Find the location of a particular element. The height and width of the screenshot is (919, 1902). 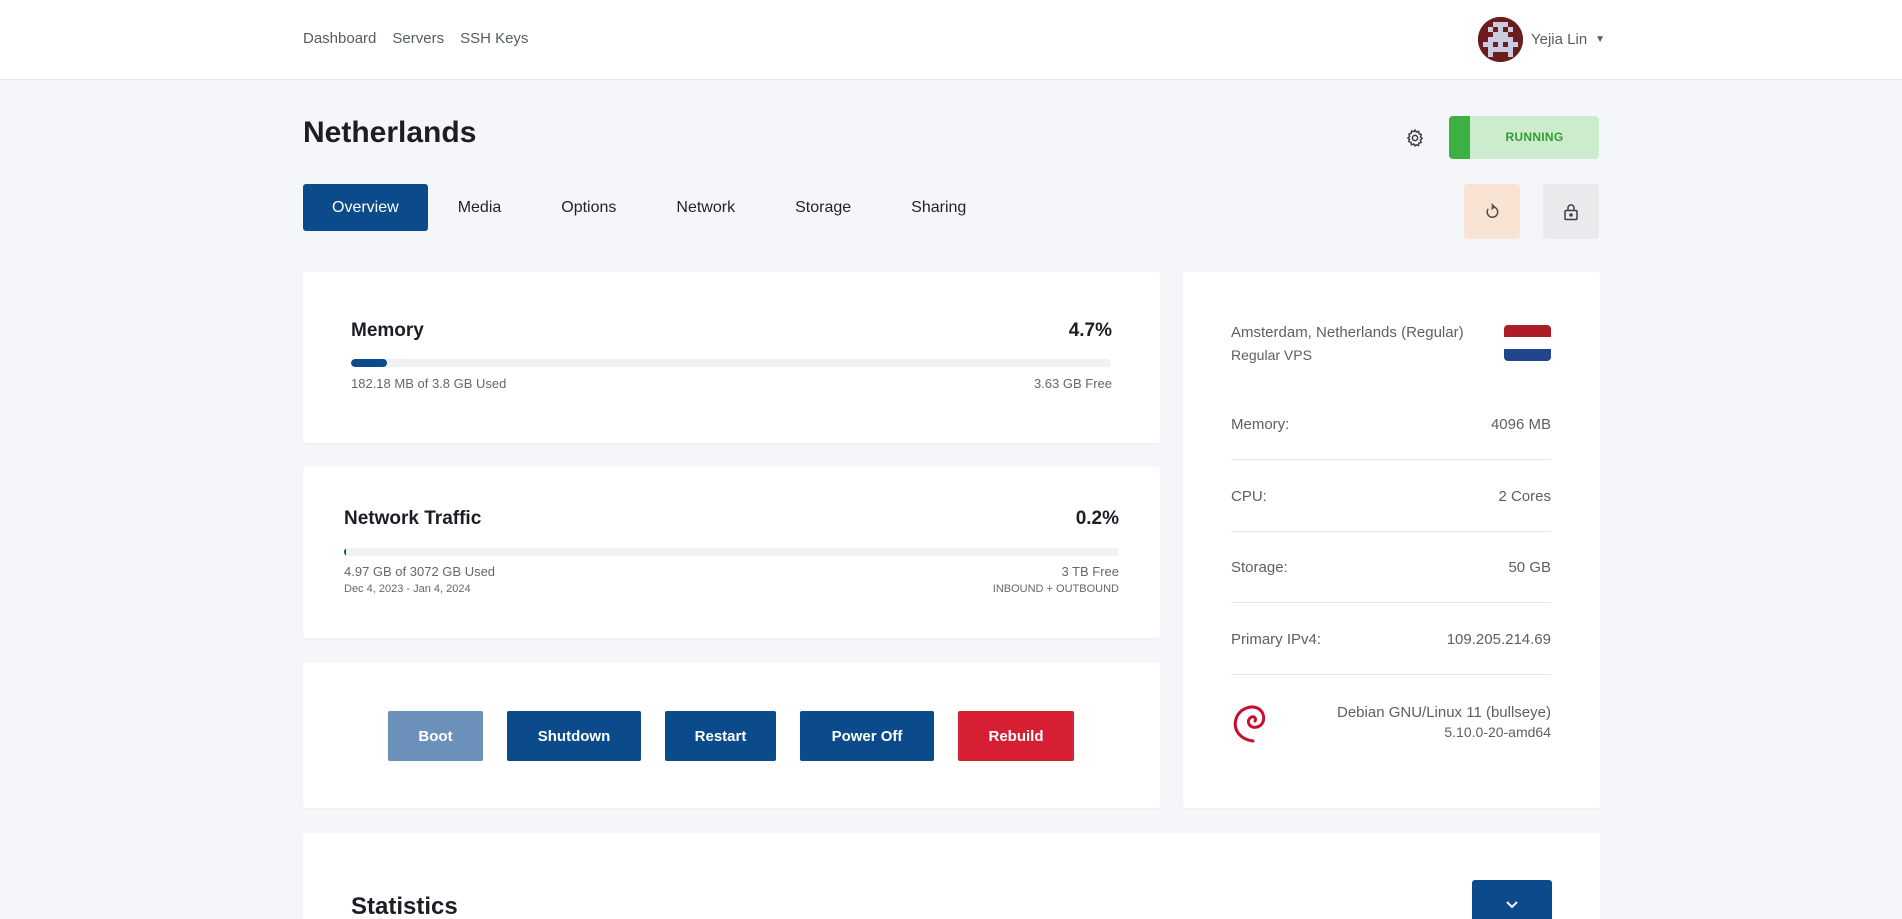

chevron-down-icon is located at coordinates (1512, 905).